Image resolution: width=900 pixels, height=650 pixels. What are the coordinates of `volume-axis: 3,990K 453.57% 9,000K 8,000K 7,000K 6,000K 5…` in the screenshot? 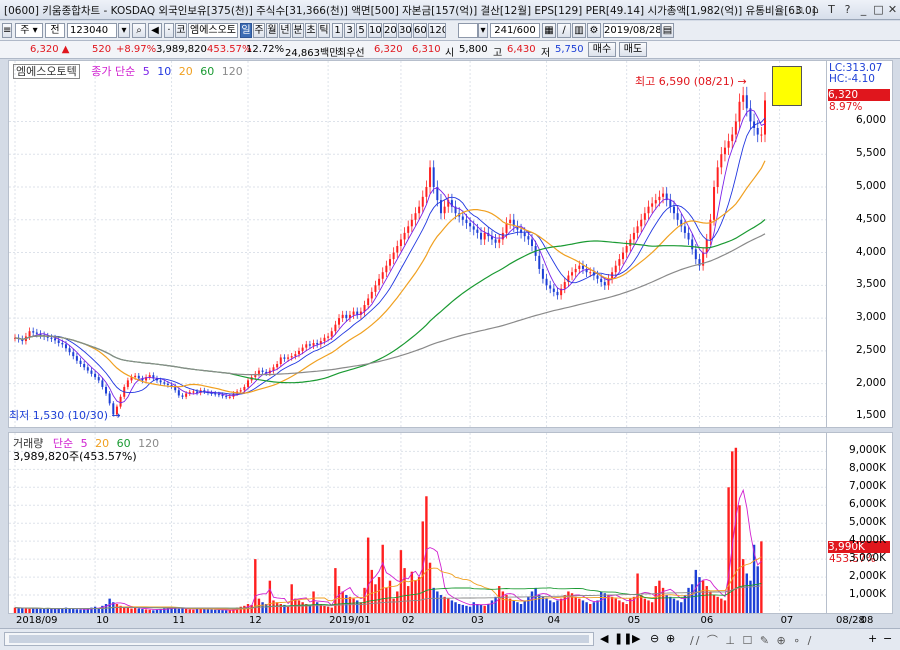 It's located at (860, 523).